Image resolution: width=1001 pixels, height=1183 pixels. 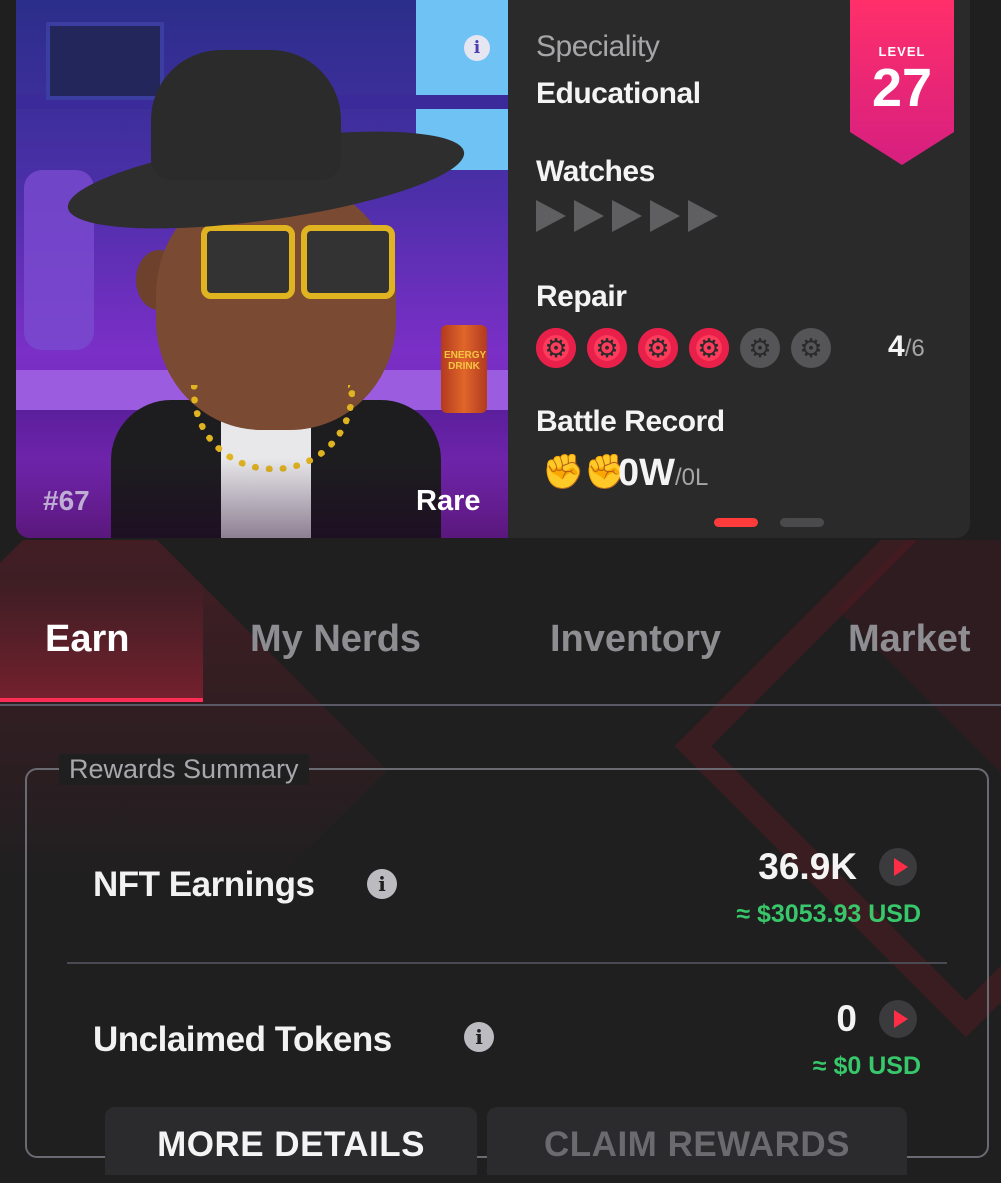 I want to click on watches-indicator, so click(x=627, y=216).